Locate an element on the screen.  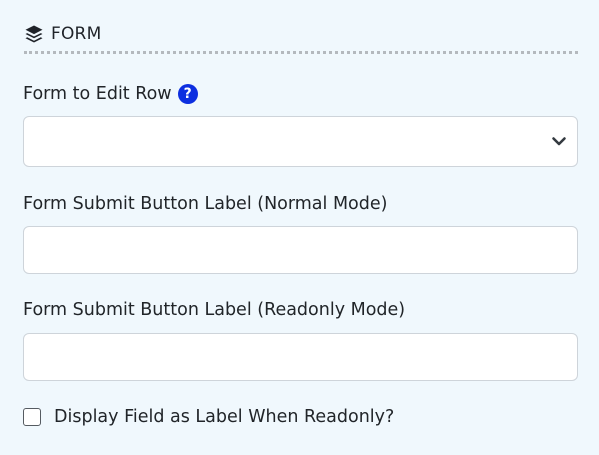
submit-label-readonly-label: Form Submit Button Label (Readonly Mode) is located at coordinates (214, 310).